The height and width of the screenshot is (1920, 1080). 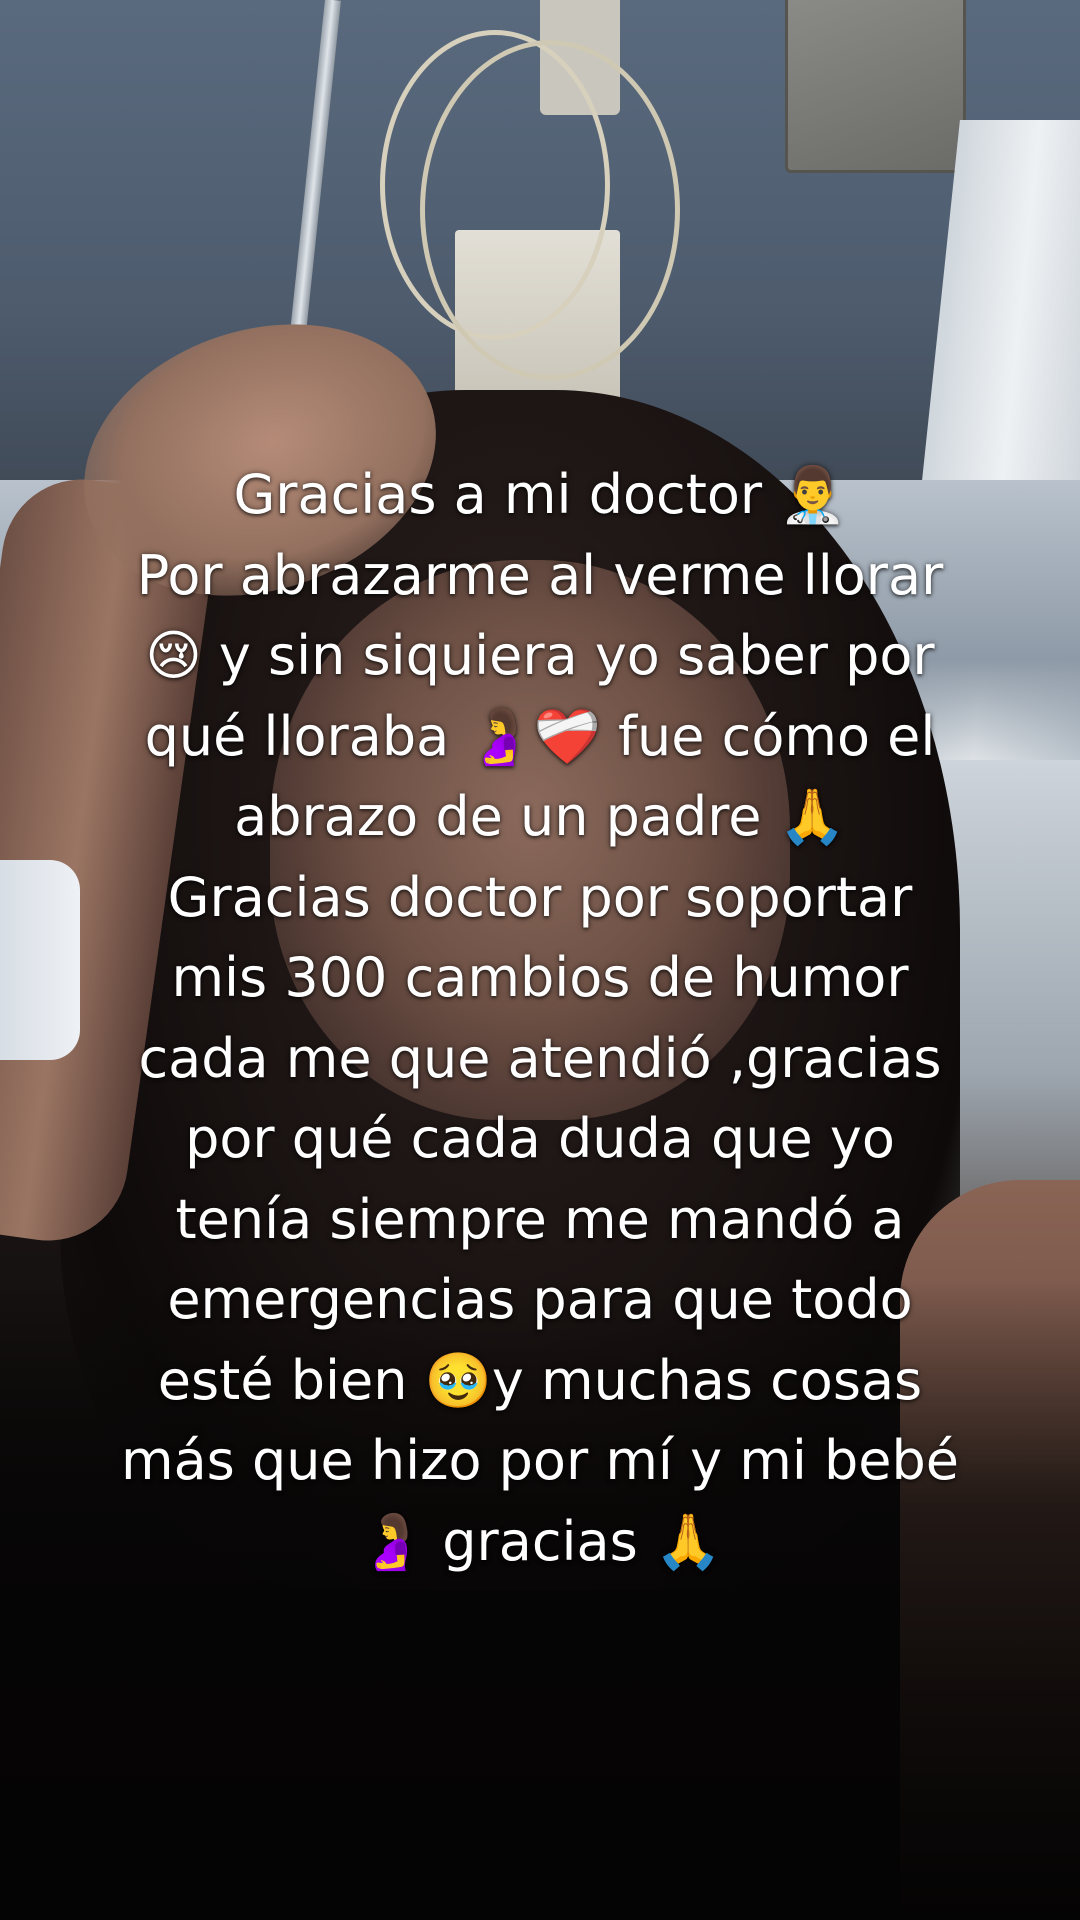 What do you see at coordinates (540, 1219) in the screenshot?
I see `caption-line: tenía siempre me mandó a` at bounding box center [540, 1219].